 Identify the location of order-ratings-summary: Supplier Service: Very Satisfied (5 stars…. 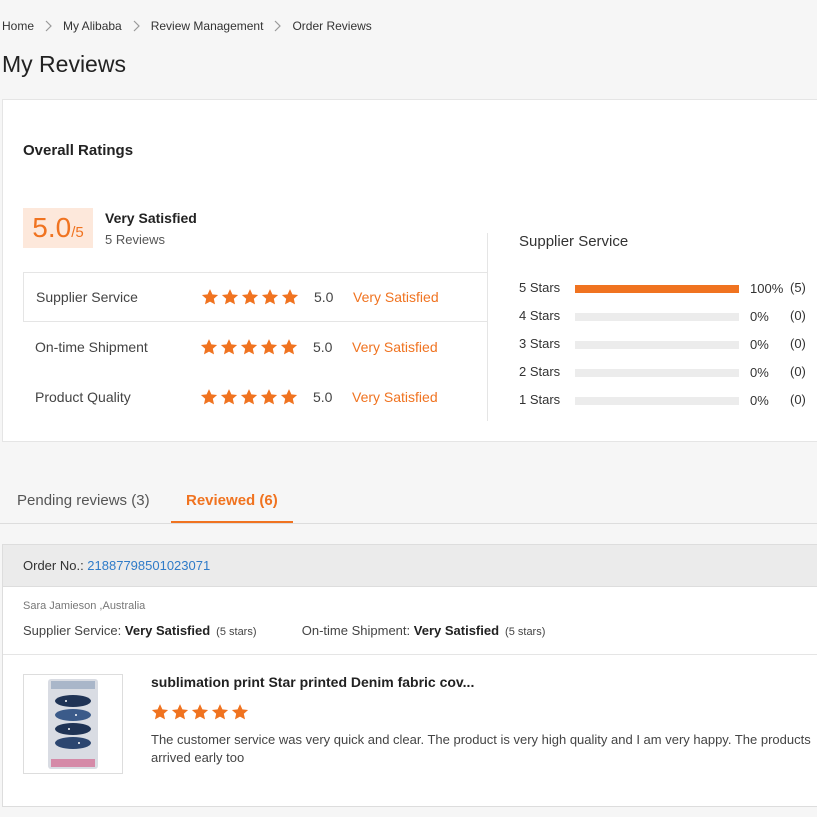
(284, 630).